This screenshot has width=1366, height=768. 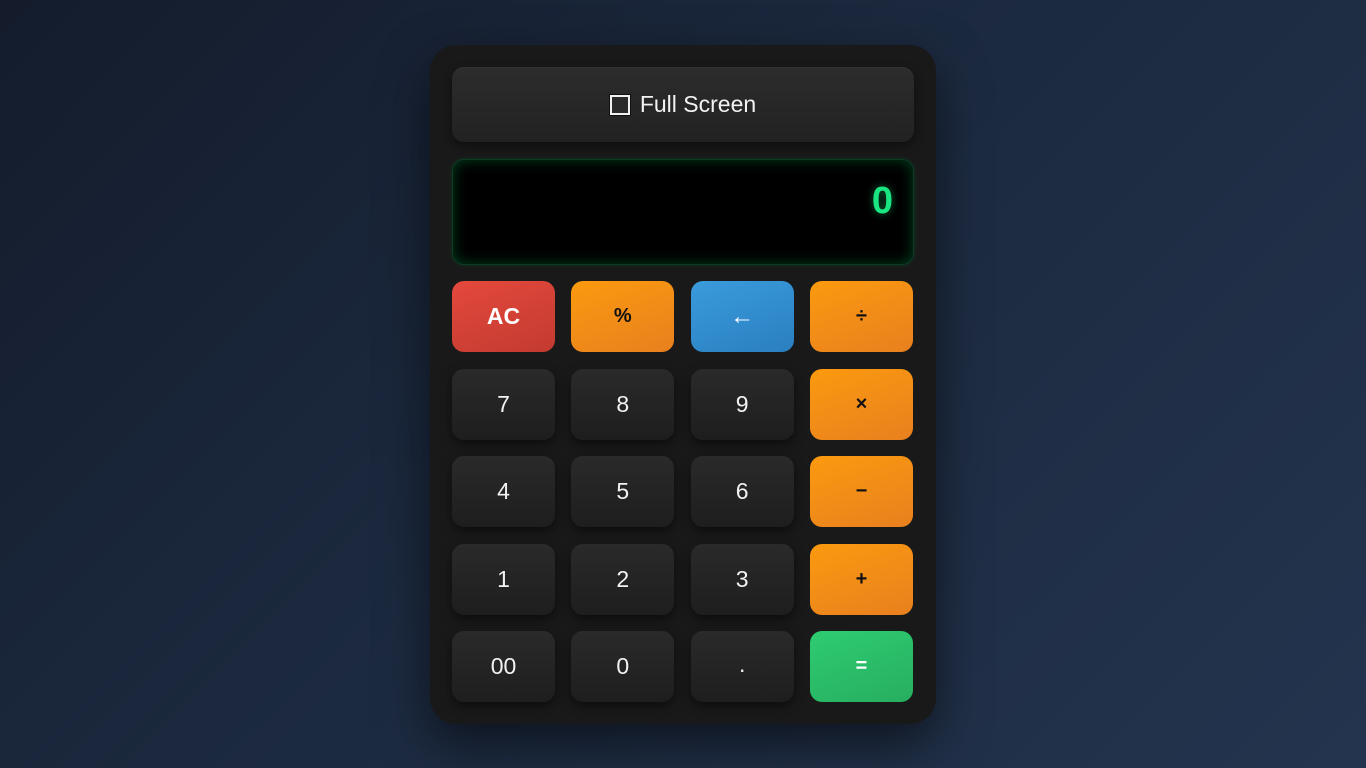 What do you see at coordinates (861, 316) in the screenshot?
I see `divide-button: ÷` at bounding box center [861, 316].